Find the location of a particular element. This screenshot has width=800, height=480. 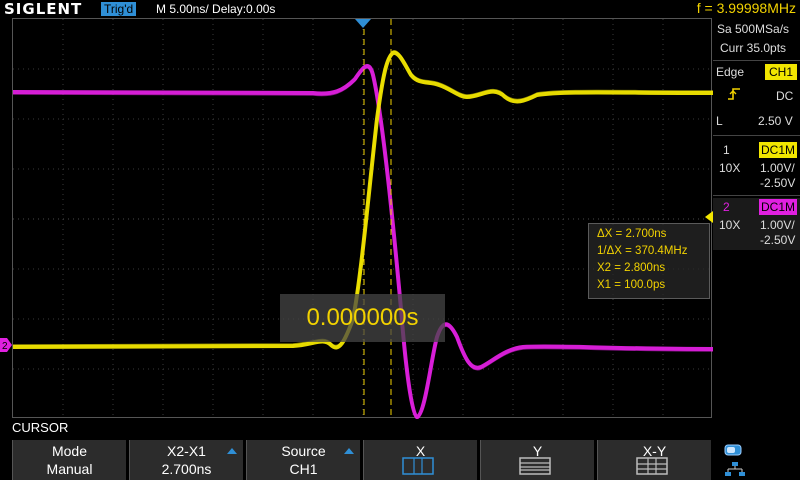

ch1-offset: -2.50V is located at coordinates (778, 183).